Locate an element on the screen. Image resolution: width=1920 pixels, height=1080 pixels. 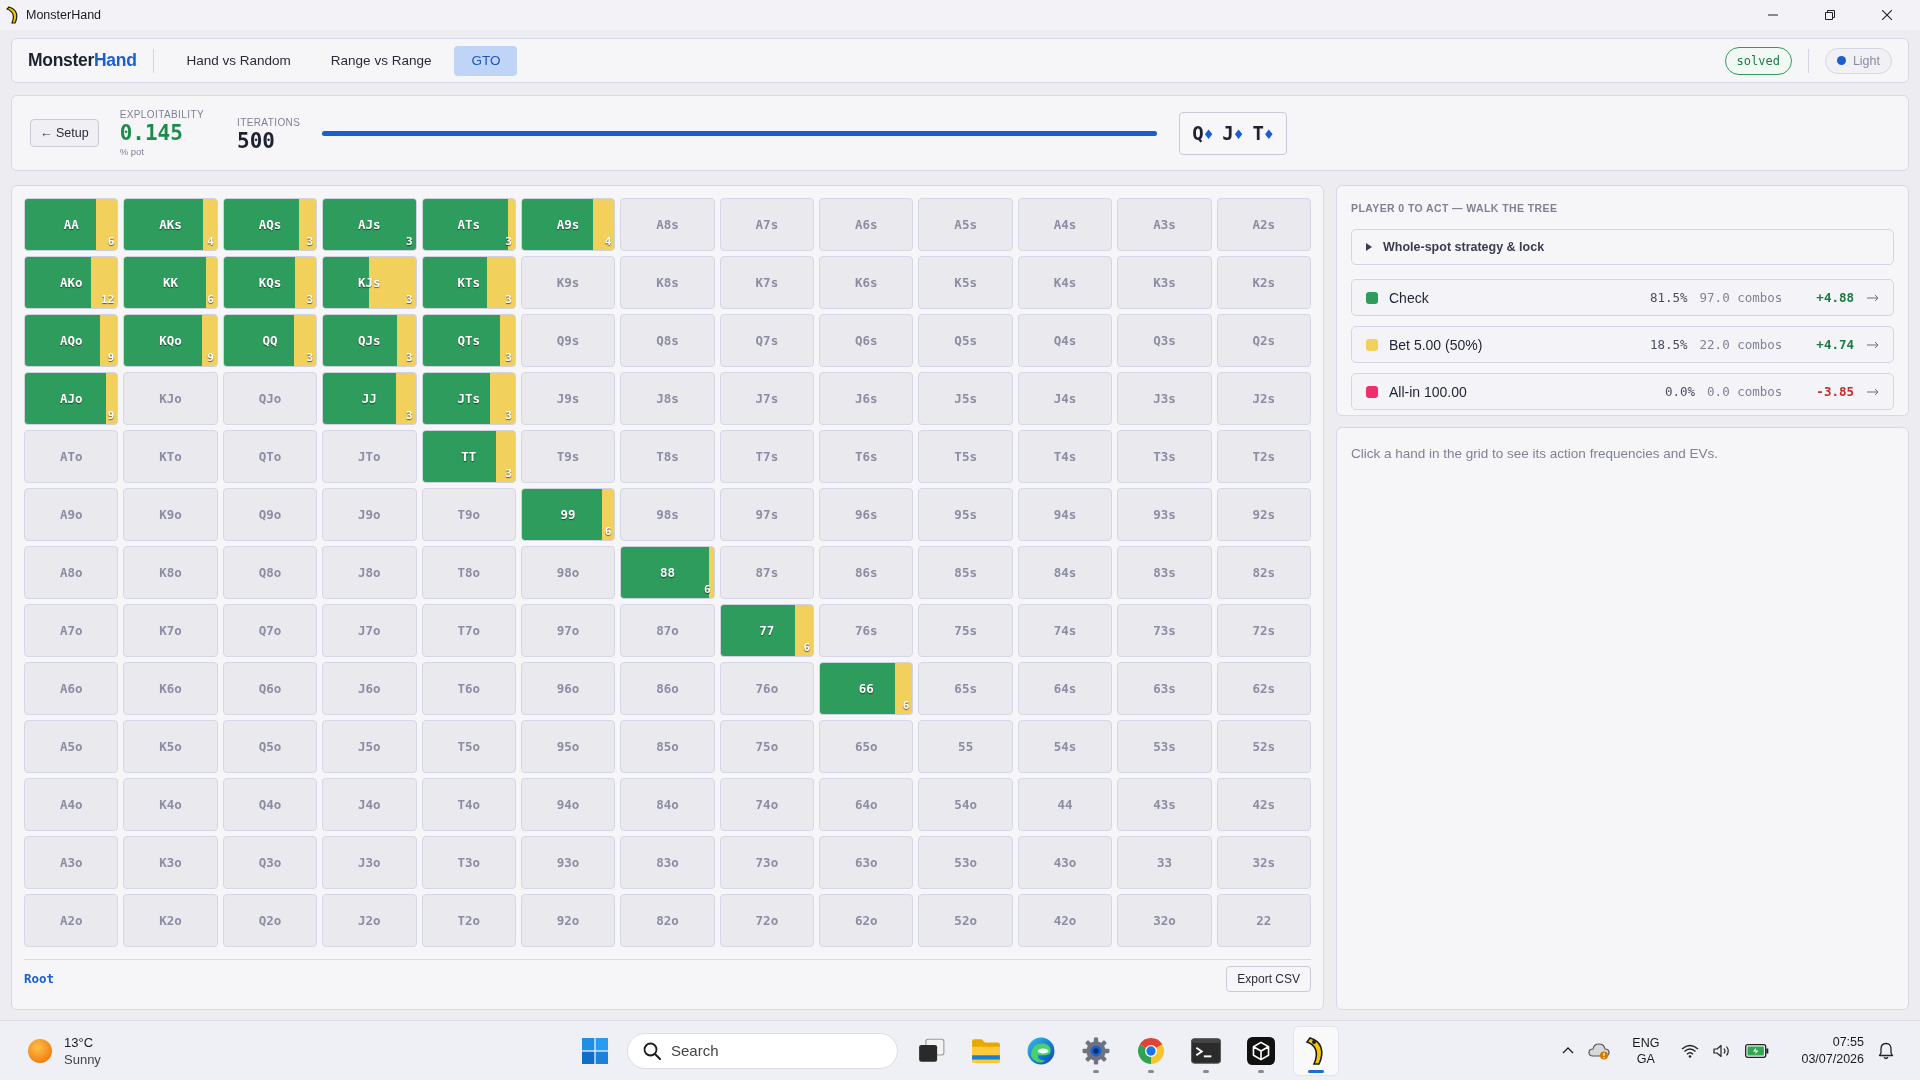
hand-cell: J9s is located at coordinates (568, 398).